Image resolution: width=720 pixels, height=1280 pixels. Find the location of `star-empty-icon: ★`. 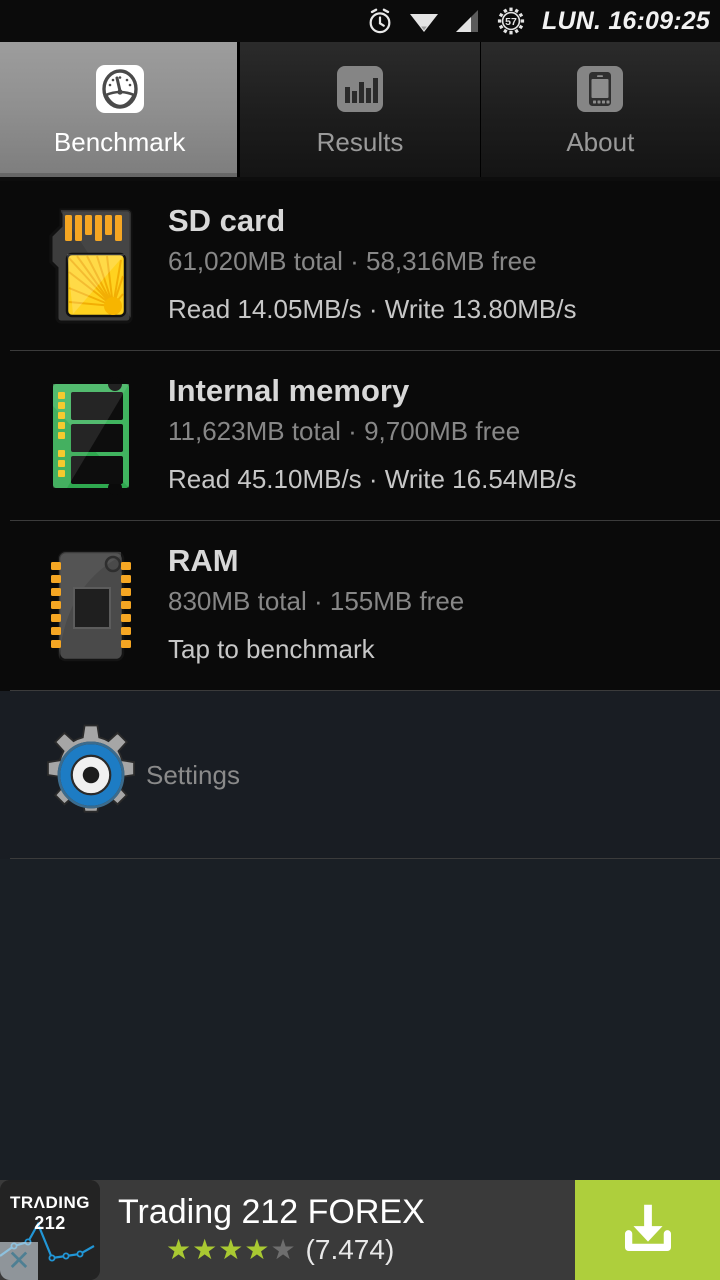

star-empty-icon: ★ is located at coordinates (283, 1249).